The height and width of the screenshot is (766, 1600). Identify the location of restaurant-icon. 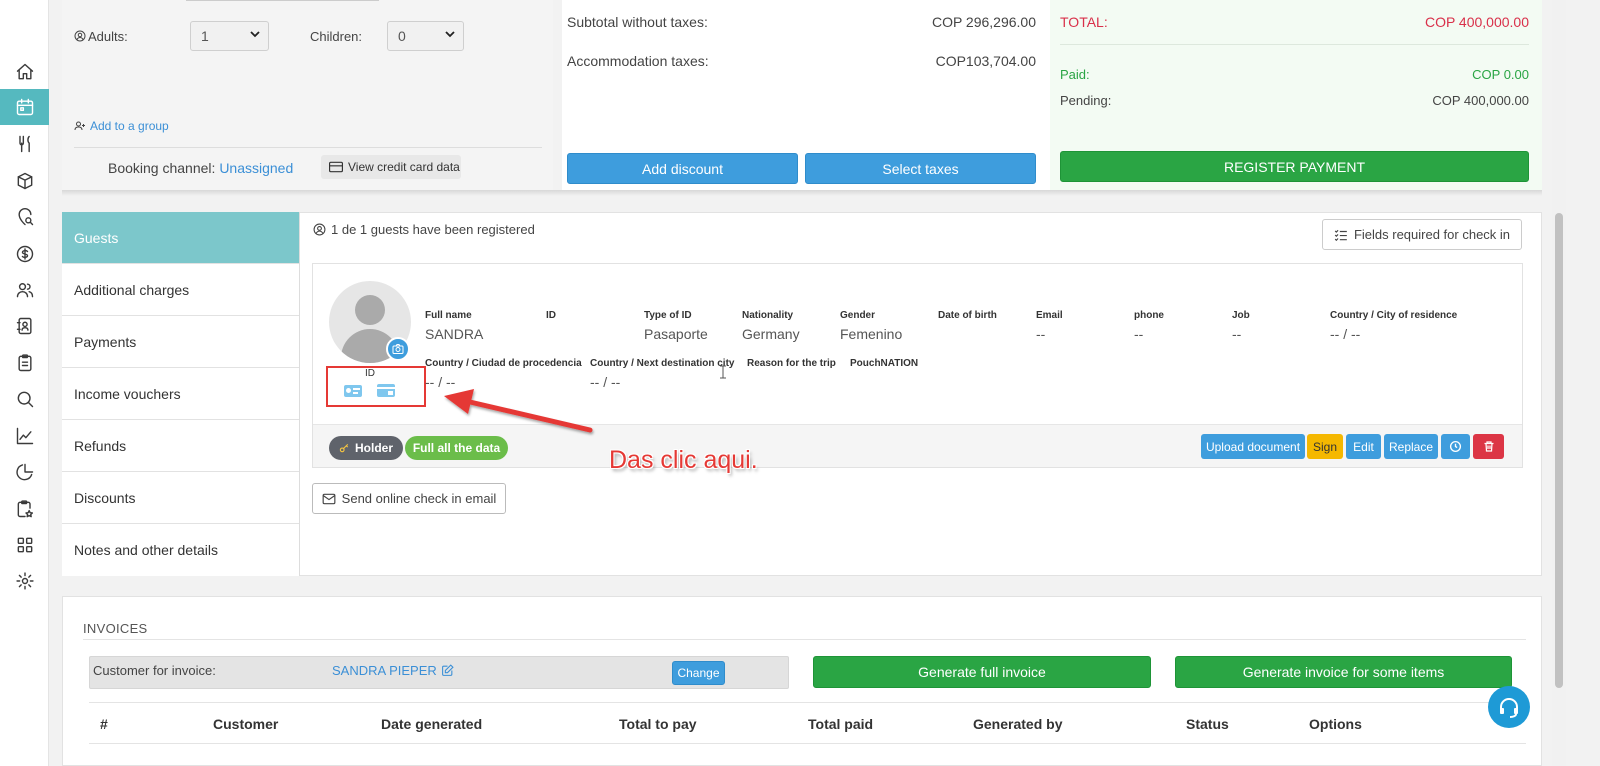
(24, 144).